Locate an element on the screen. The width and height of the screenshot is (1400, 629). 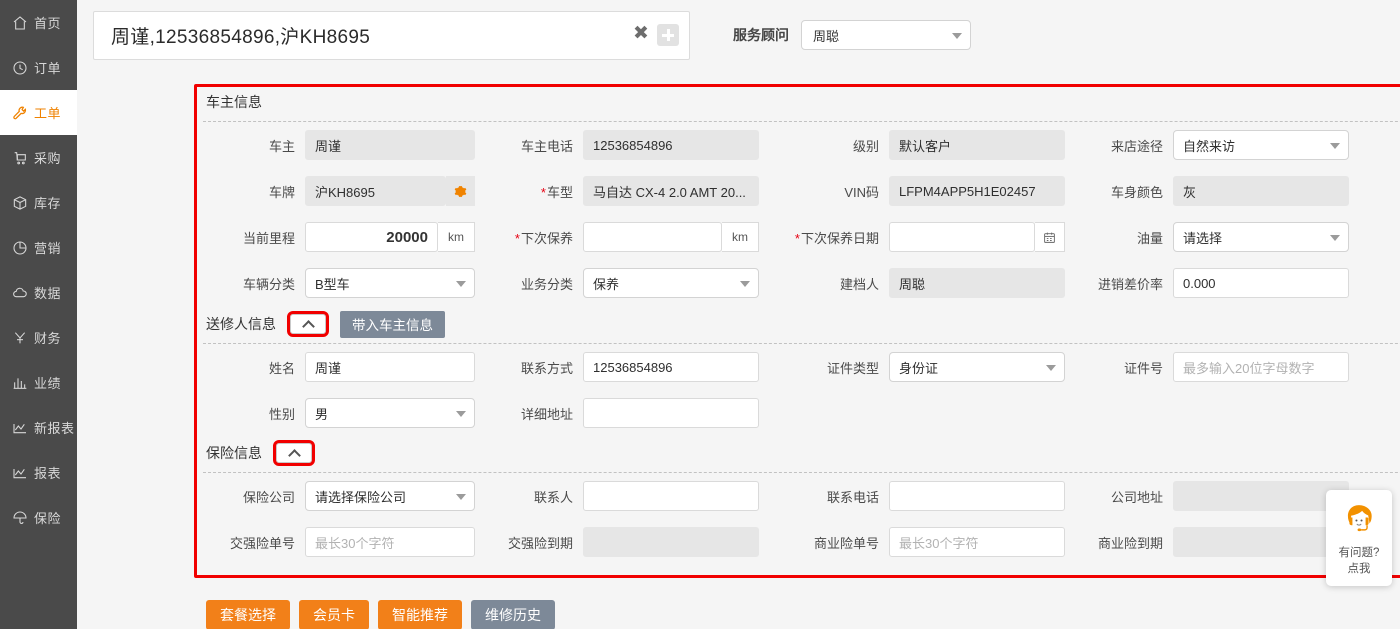
support-chat-widget: 有问题? 点我 is located at coordinates (1359, 538).